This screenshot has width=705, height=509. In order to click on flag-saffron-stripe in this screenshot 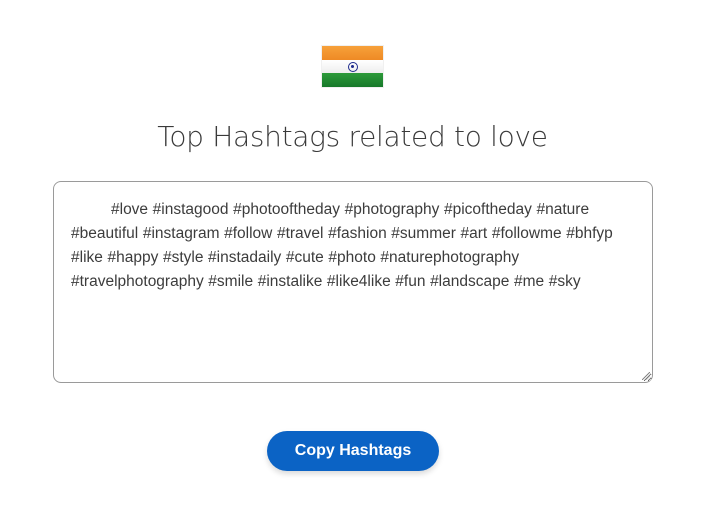, I will do `click(352, 53)`.